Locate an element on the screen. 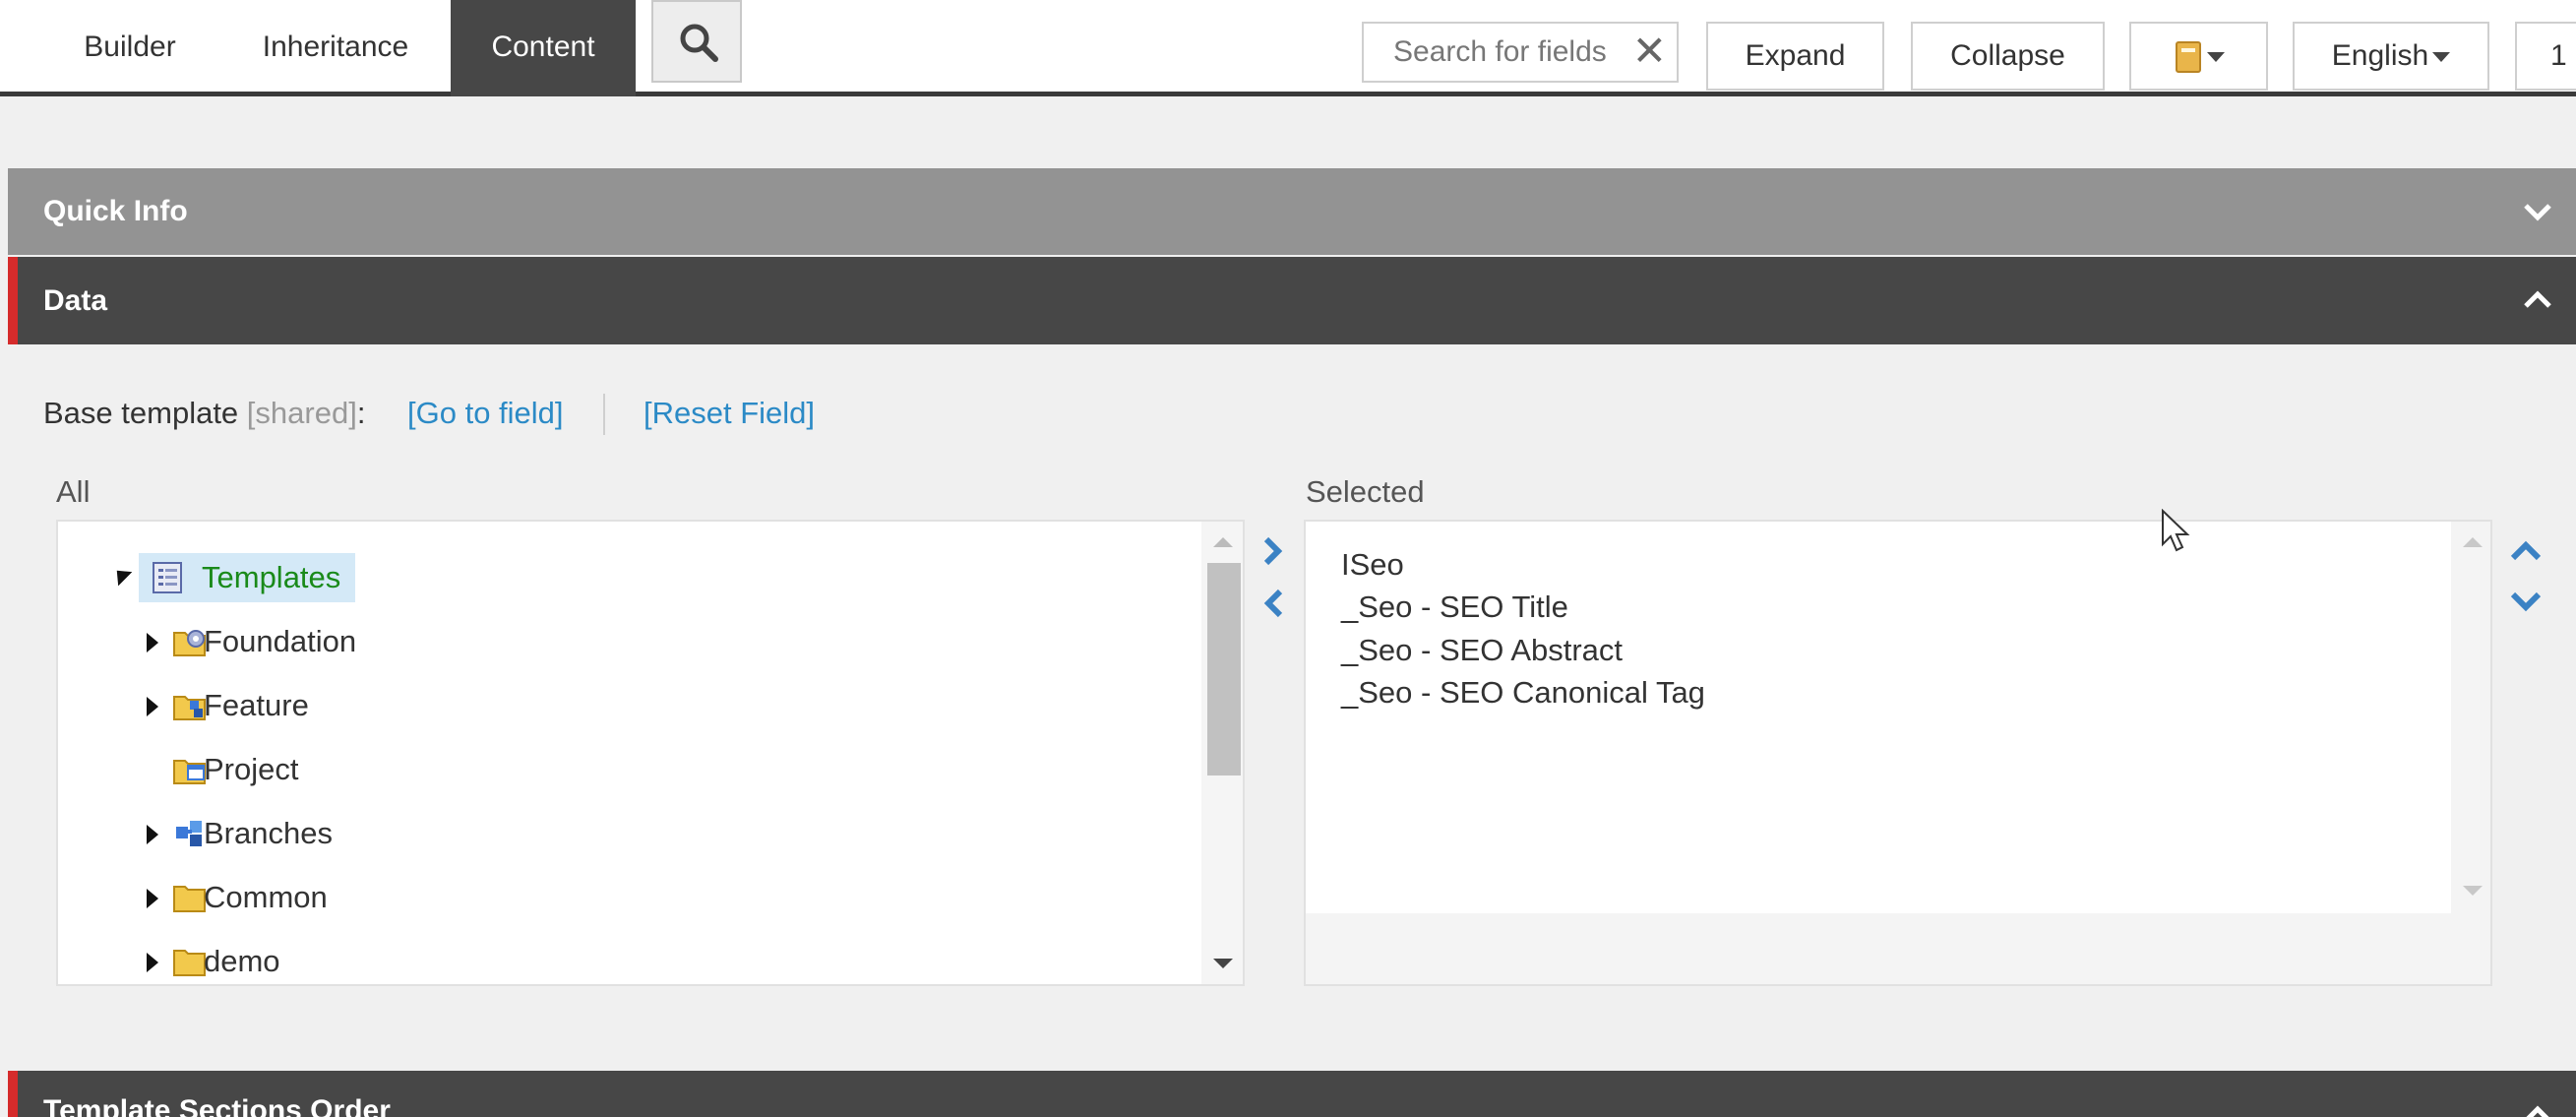  selected-scrollbar is located at coordinates (2470, 717).